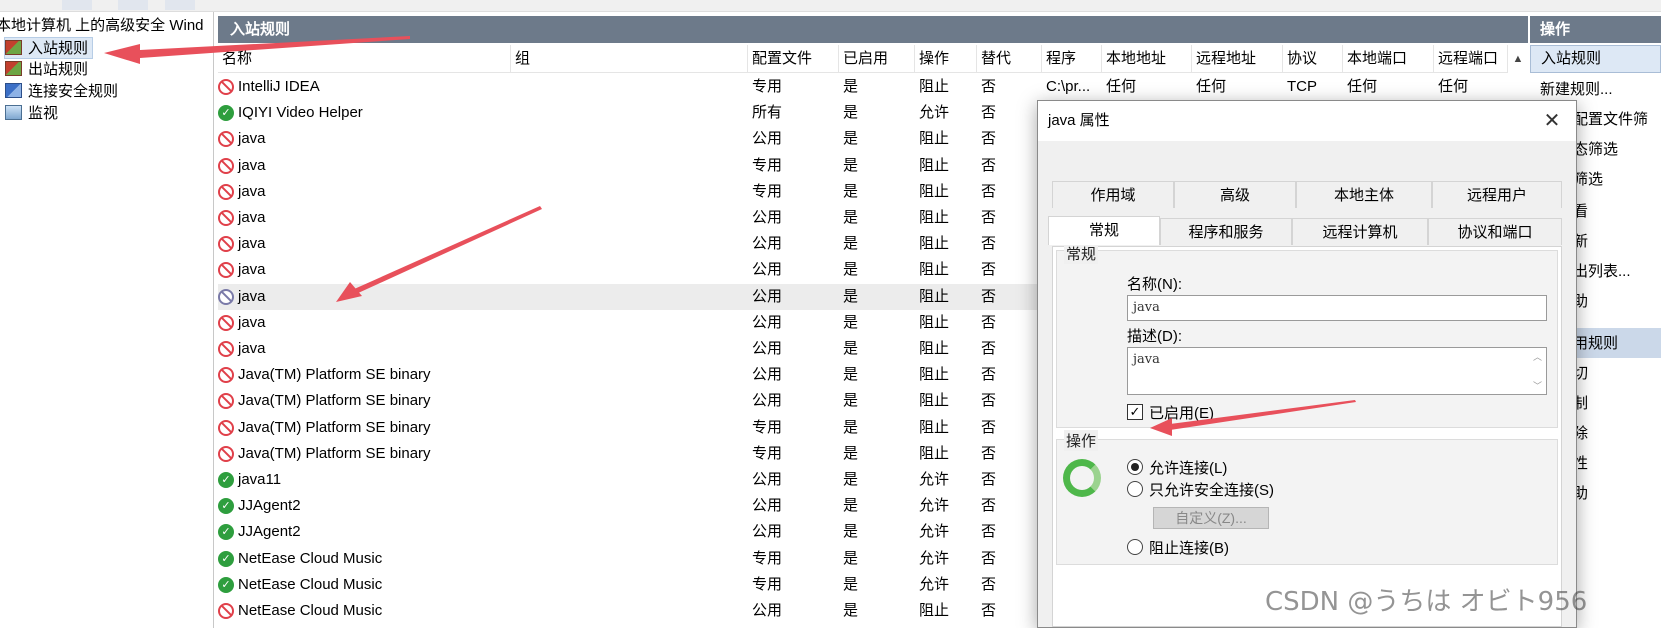  Describe the element at coordinates (1426, 602) in the screenshot. I see `watermark: CSDN @うちは オビト956` at that location.